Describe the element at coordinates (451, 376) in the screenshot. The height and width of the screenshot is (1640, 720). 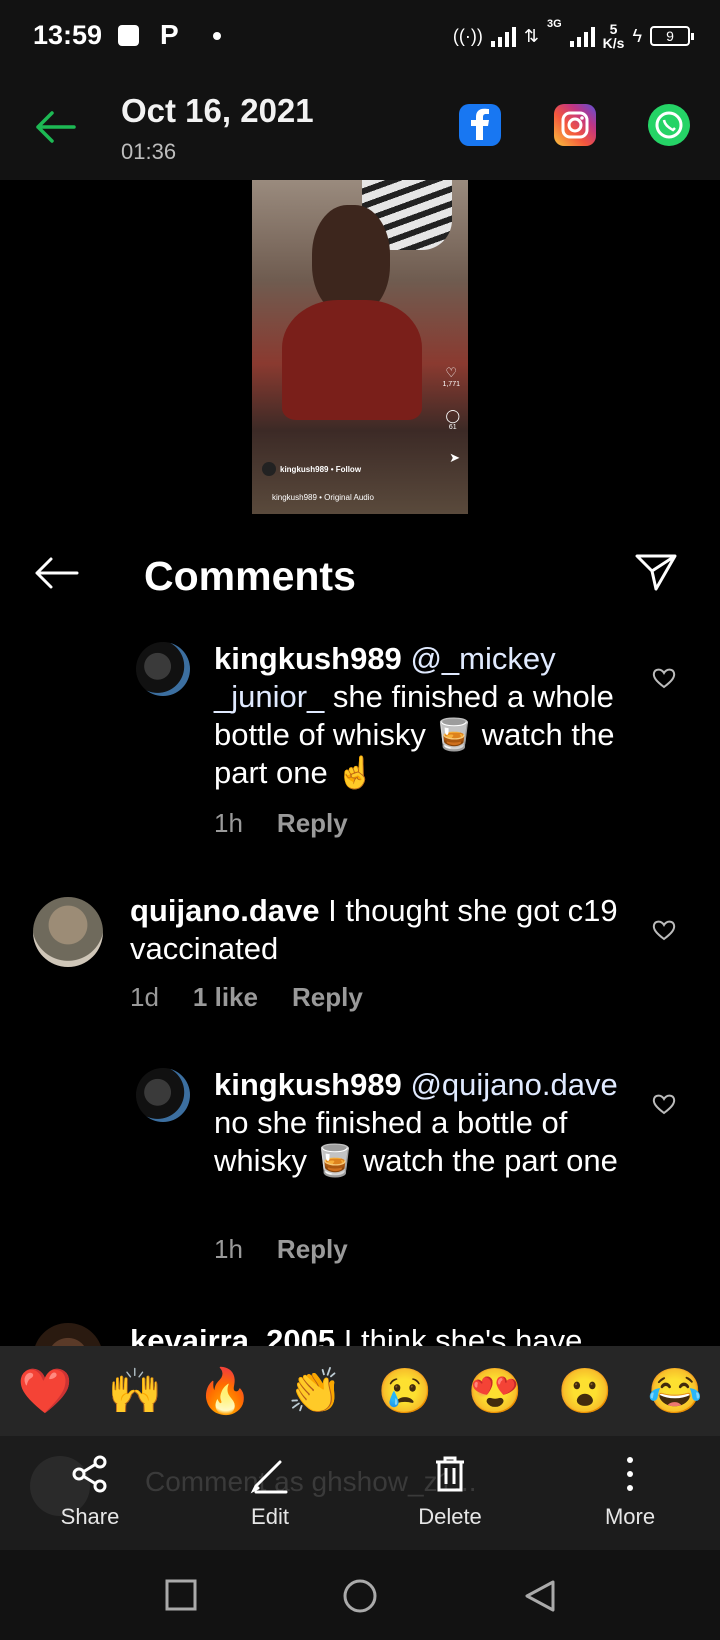
I see `thumbnail-likes: ♡ 1,771` at that location.